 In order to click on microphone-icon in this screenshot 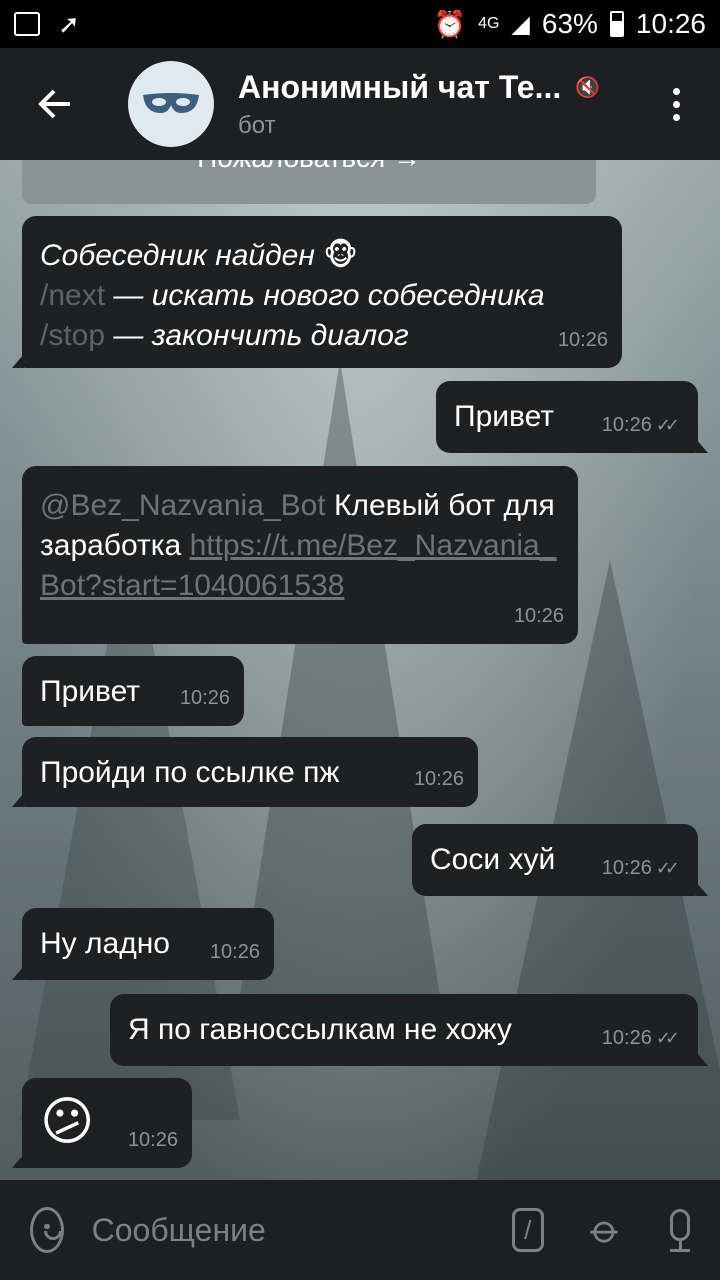, I will do `click(680, 1224)`.